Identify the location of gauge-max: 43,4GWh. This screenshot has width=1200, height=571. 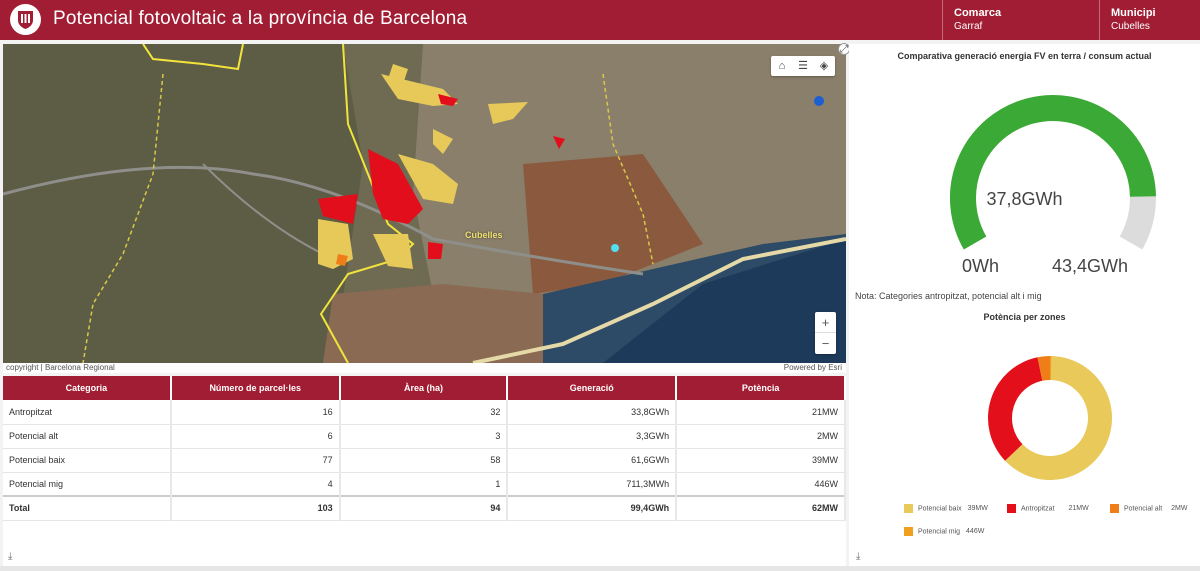
(1090, 266).